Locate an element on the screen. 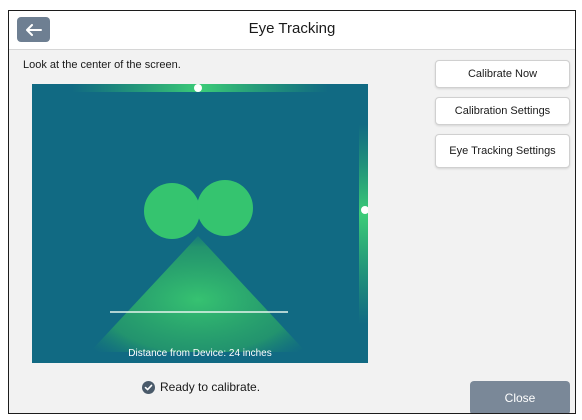 The width and height of the screenshot is (582, 420). calibrate-now-button: Calibrate Now is located at coordinates (502, 74).